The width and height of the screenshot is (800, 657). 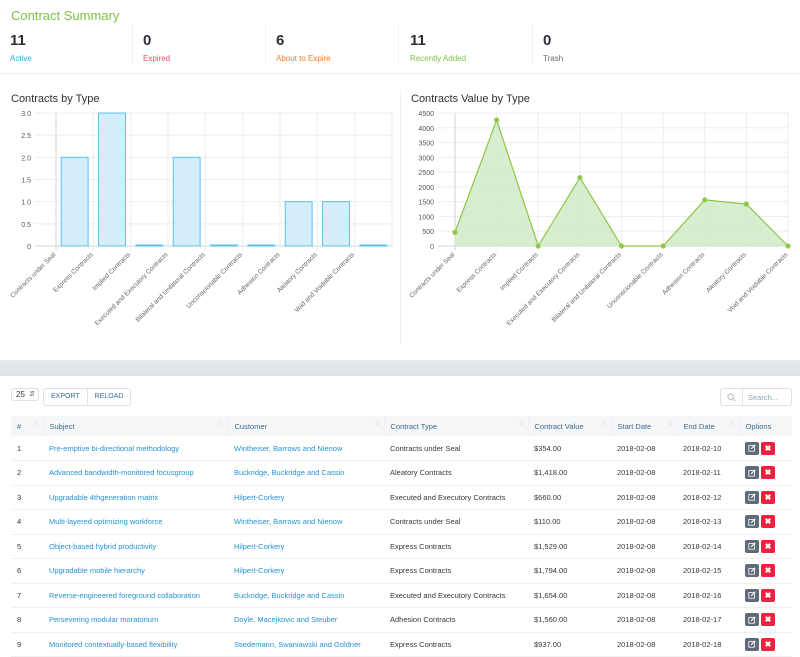 I want to click on row-number: 6, so click(x=19, y=571).